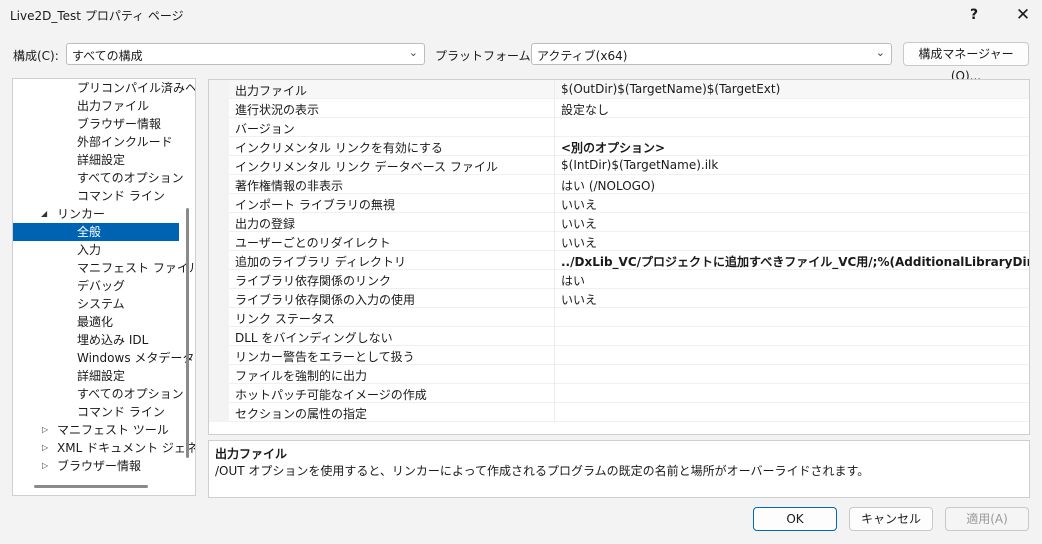 The image size is (1042, 544). I want to click on tree-item: 全般, so click(96, 232).